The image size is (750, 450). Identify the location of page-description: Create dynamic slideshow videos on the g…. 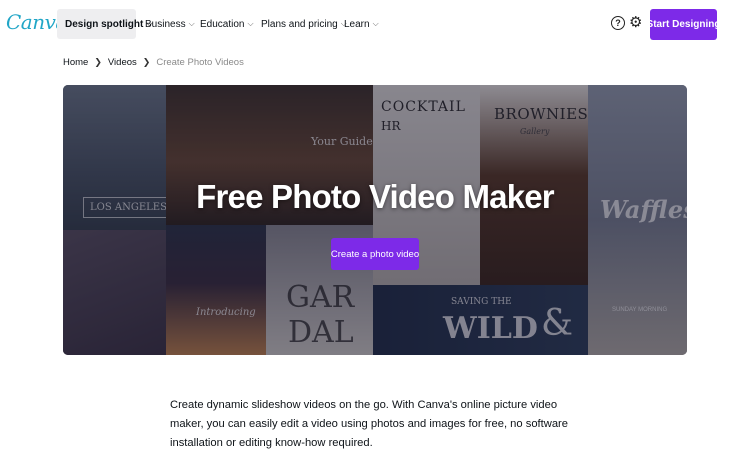
(369, 424).